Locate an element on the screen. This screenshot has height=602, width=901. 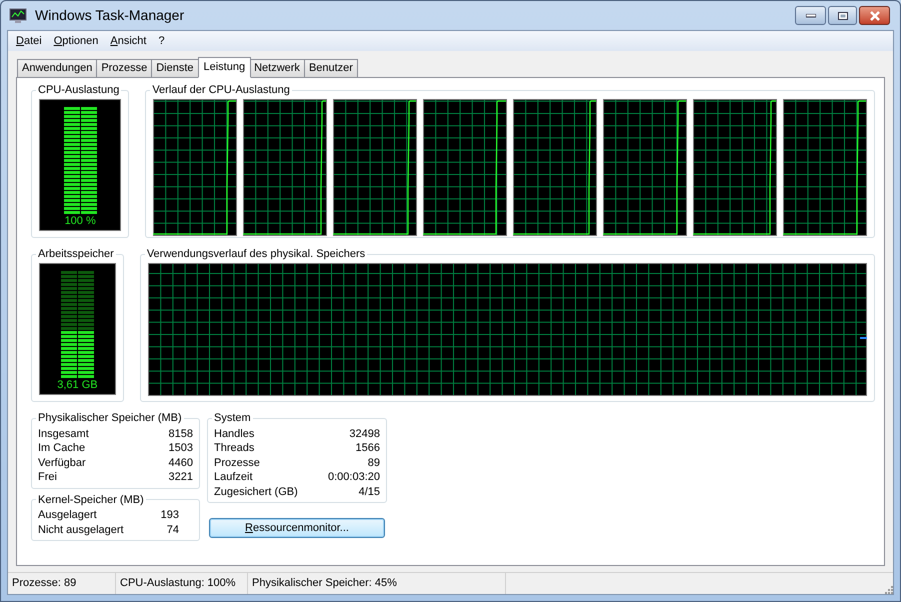
maximize-button is located at coordinates (842, 15).